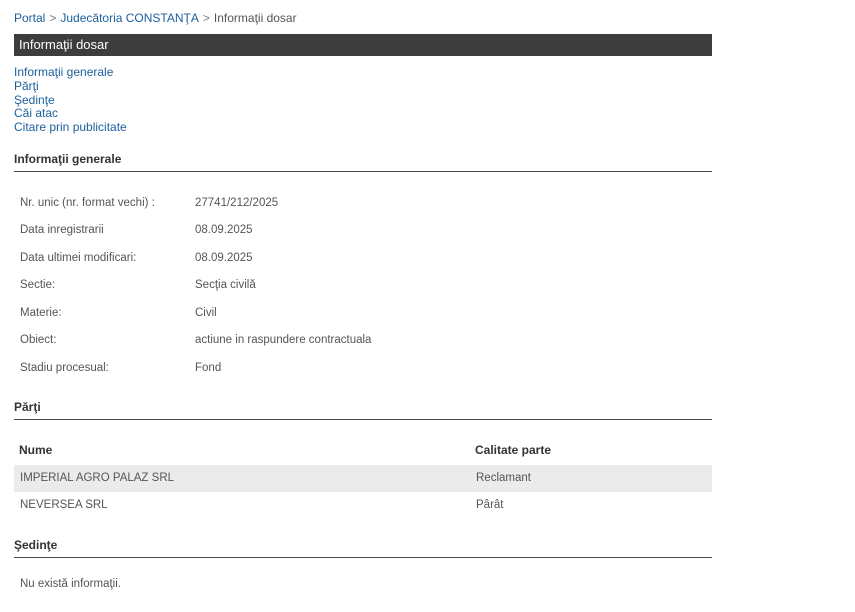 This screenshot has height=612, width=855. I want to click on section-header-parties: Părţi, so click(363, 410).